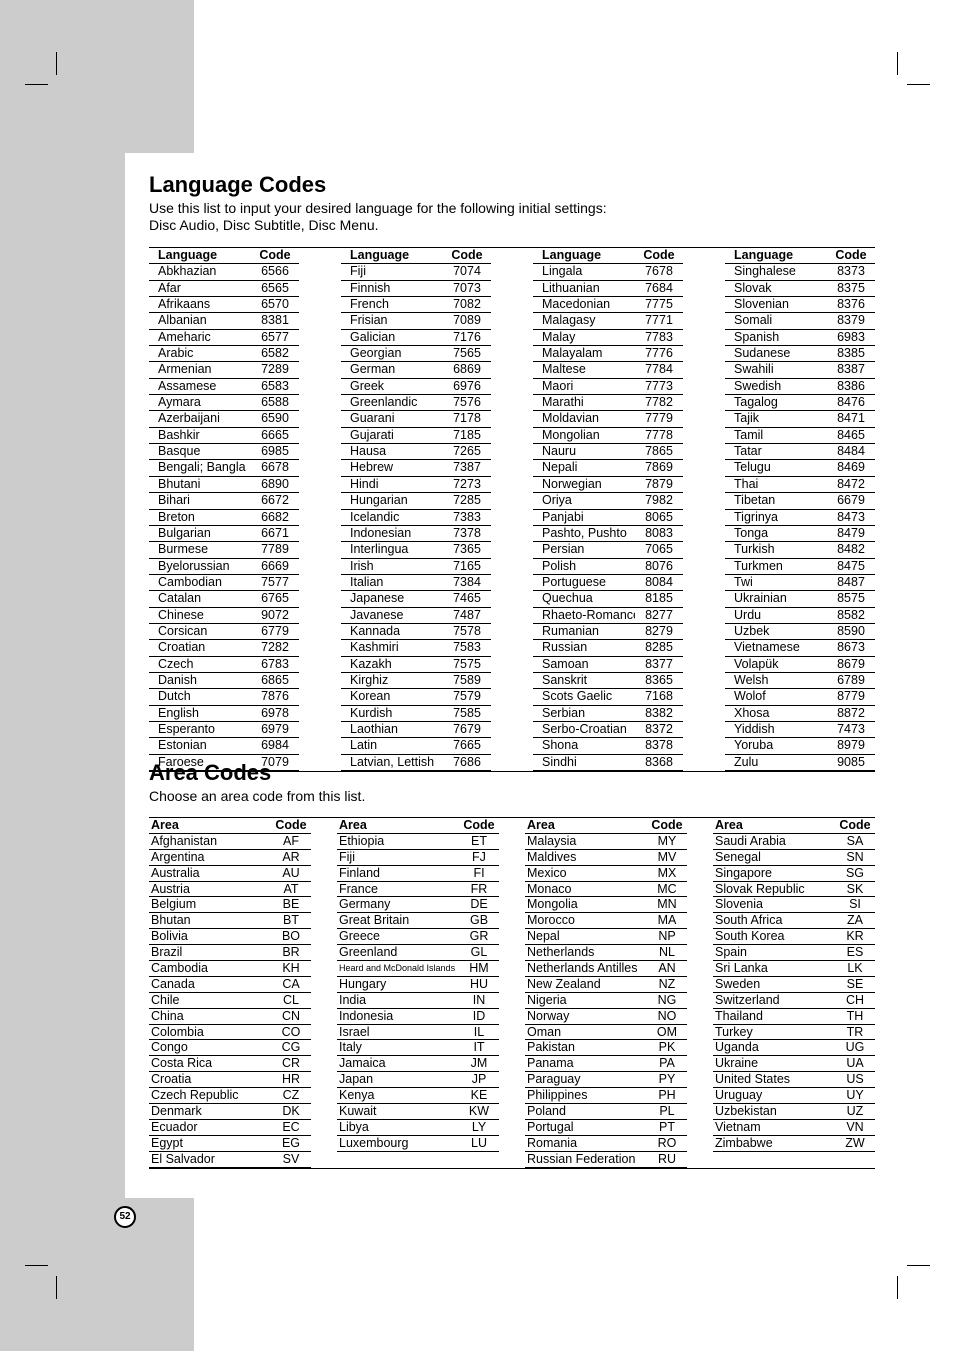 The height and width of the screenshot is (1351, 954). Describe the element at coordinates (230, 1160) in the screenshot. I see `area-row: El Salvador SV` at that location.